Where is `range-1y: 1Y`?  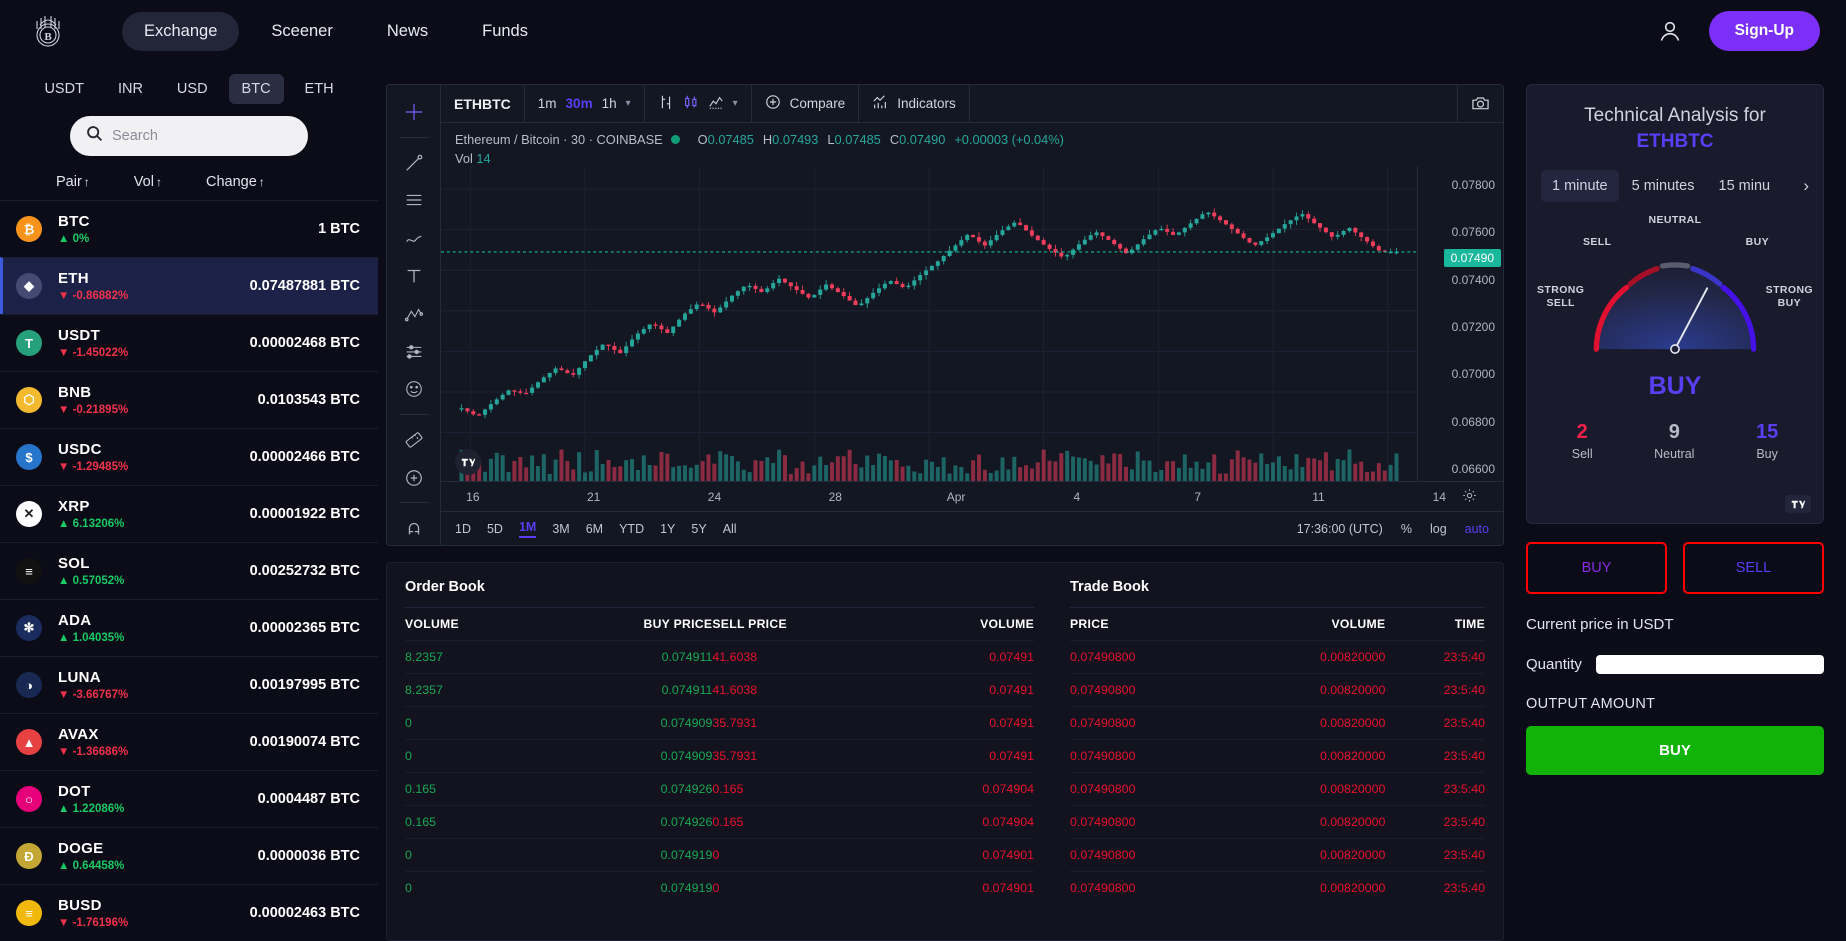
range-1y: 1Y is located at coordinates (667, 529).